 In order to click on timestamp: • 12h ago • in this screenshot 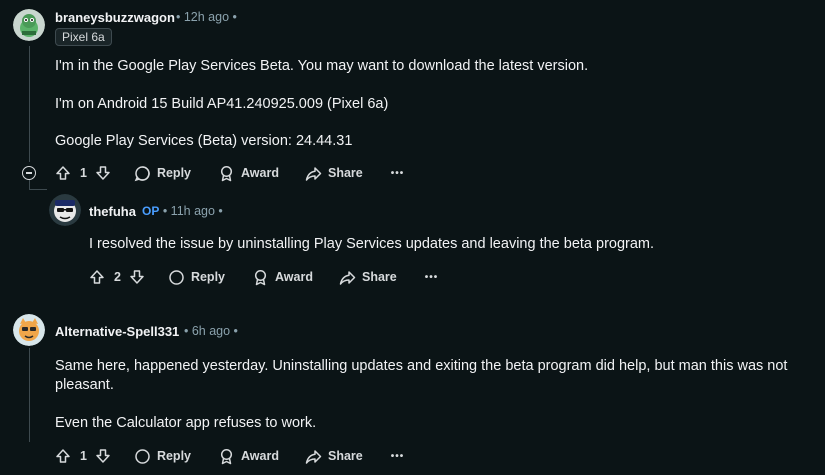, I will do `click(206, 17)`.